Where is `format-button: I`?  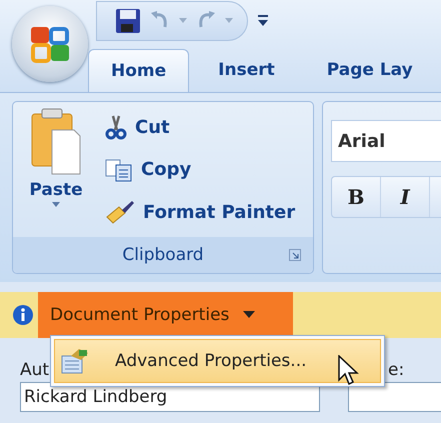
format-button: I is located at coordinates (405, 197).